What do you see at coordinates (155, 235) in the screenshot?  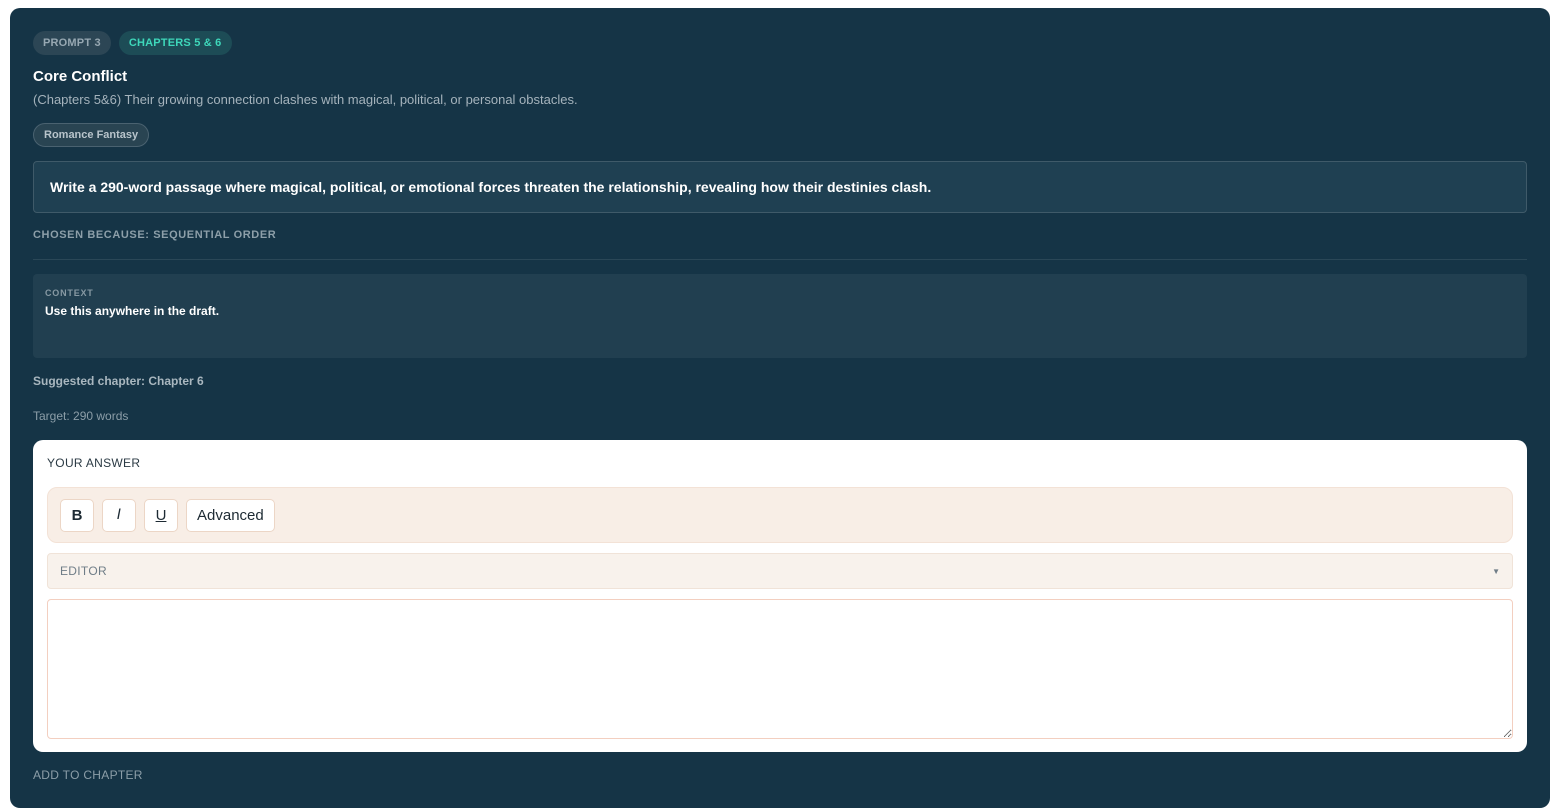 I see `chosen-because-label: CHOSEN BECAUSE: SEQUENTIAL ORDER` at bounding box center [155, 235].